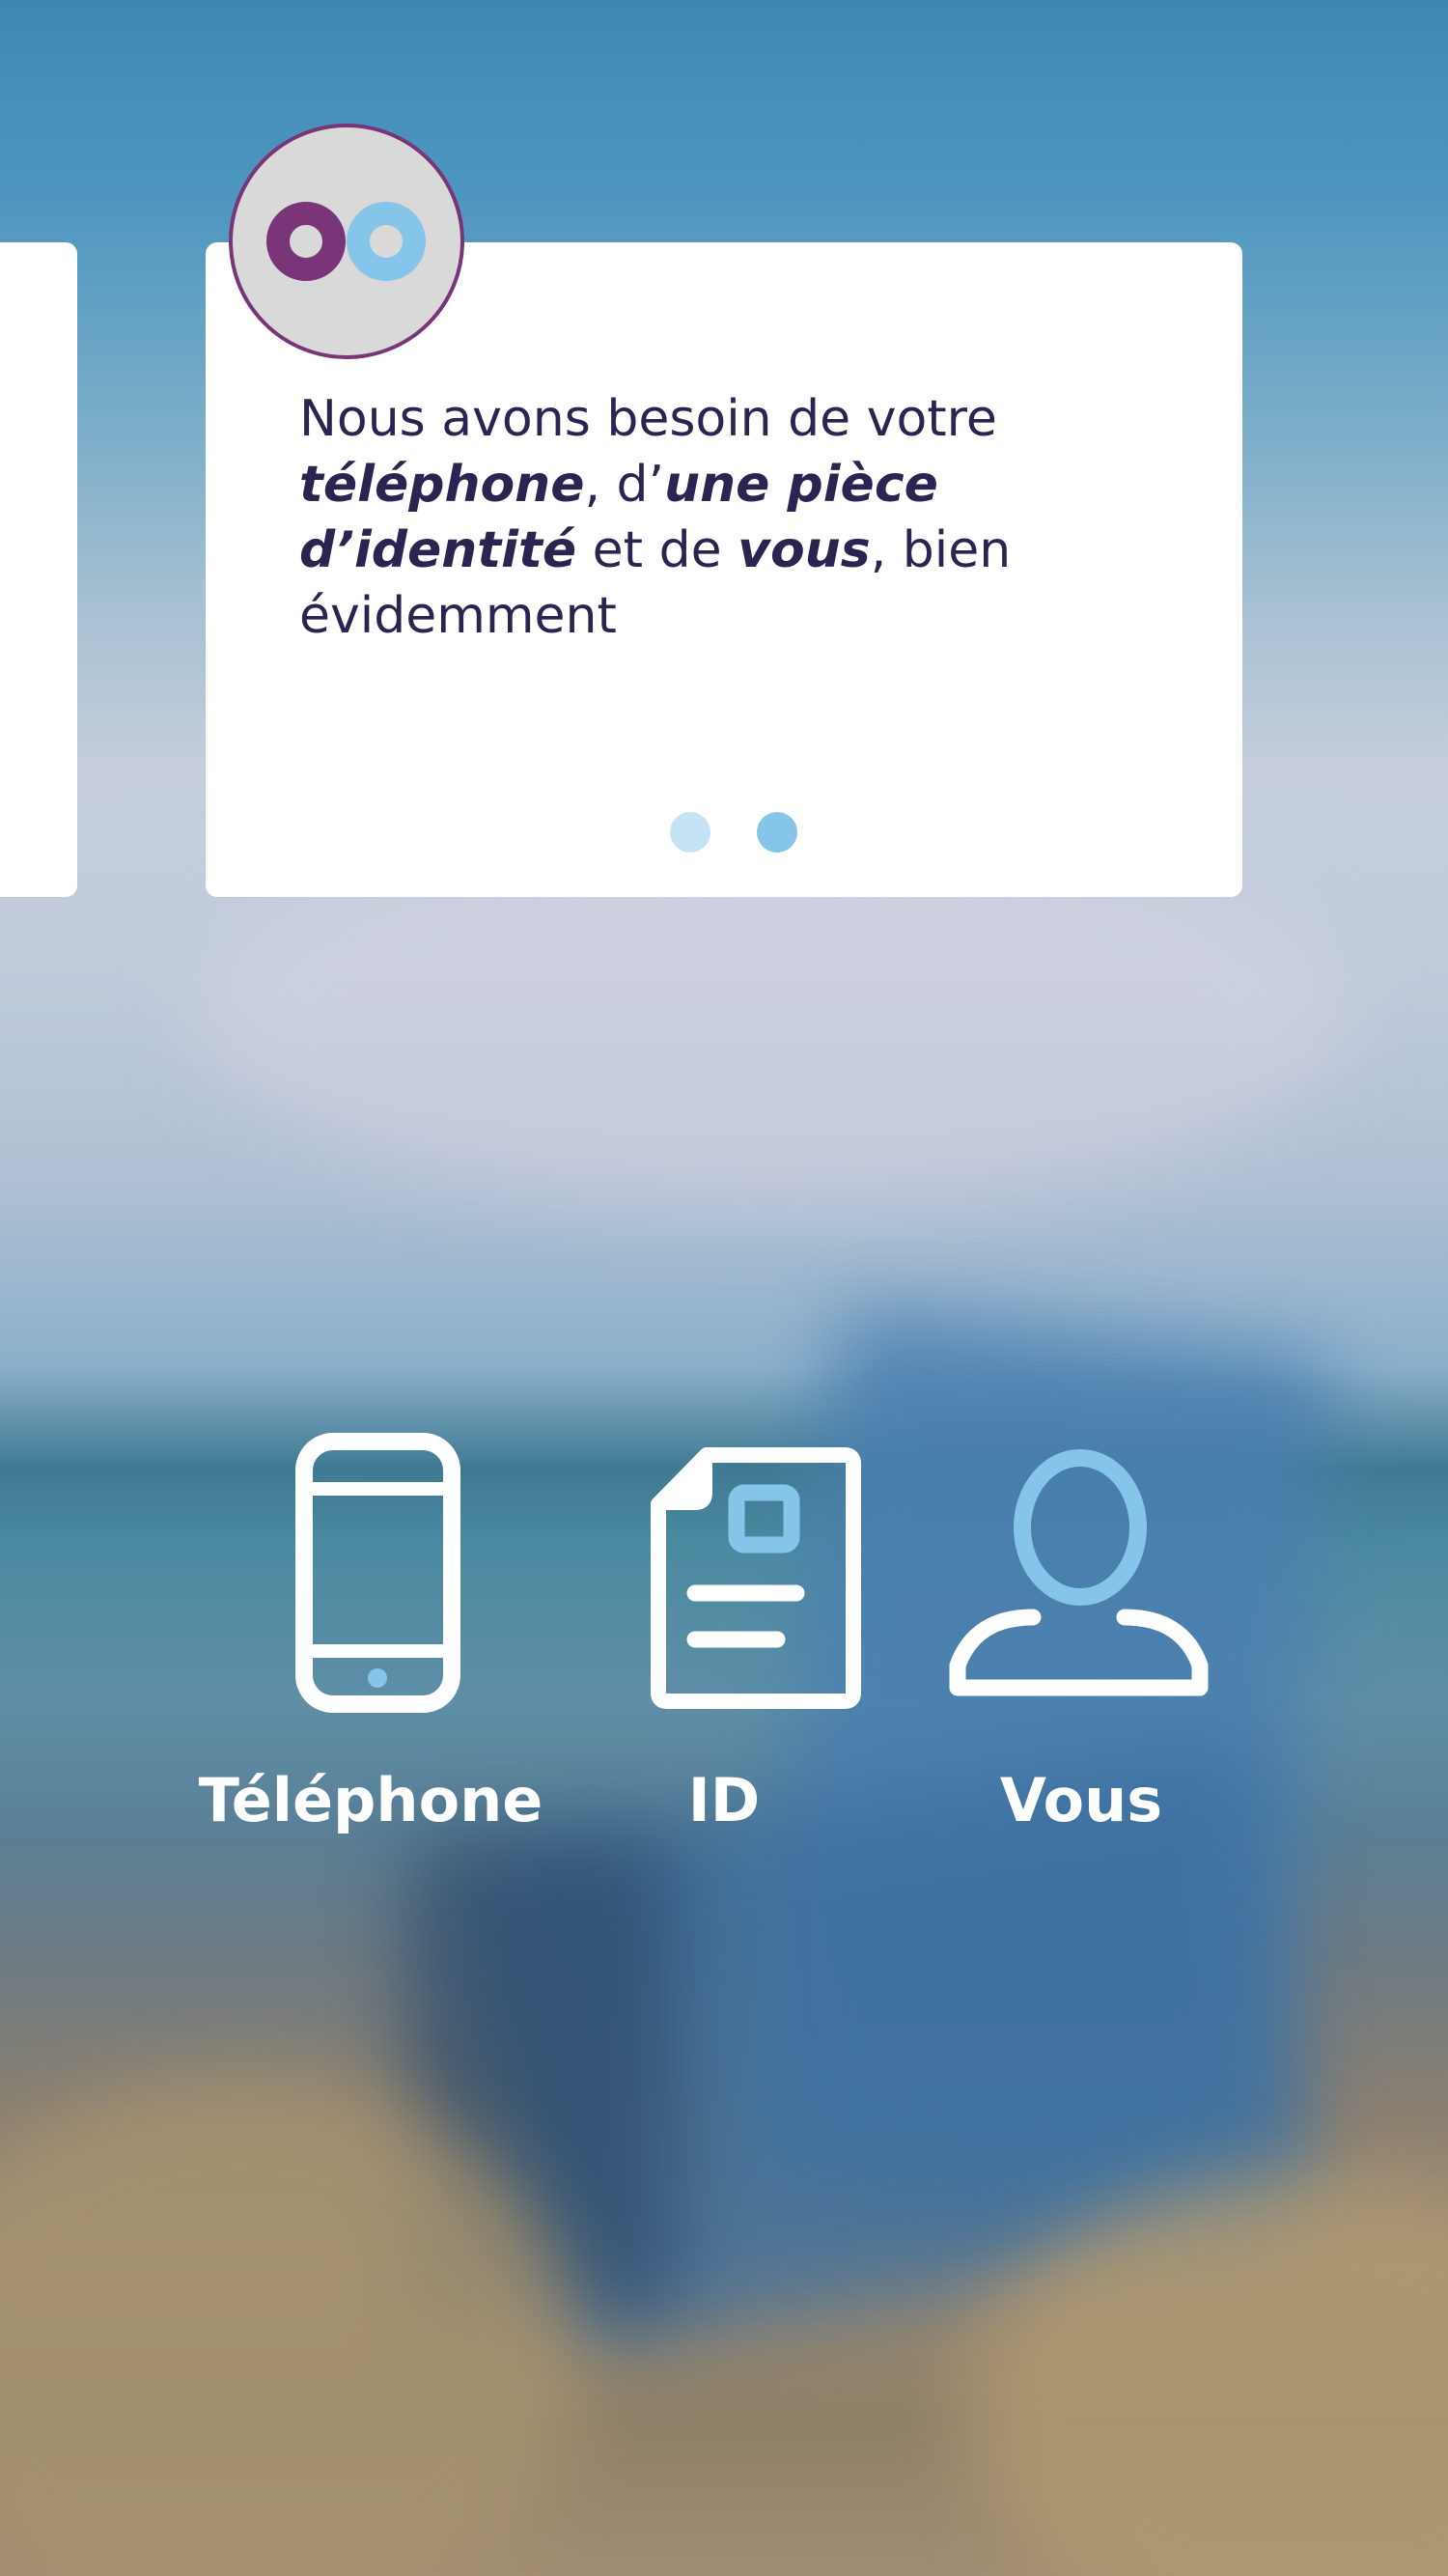 This screenshot has width=1448, height=2576. I want to click on feature-id: ID, so click(724, 1646).